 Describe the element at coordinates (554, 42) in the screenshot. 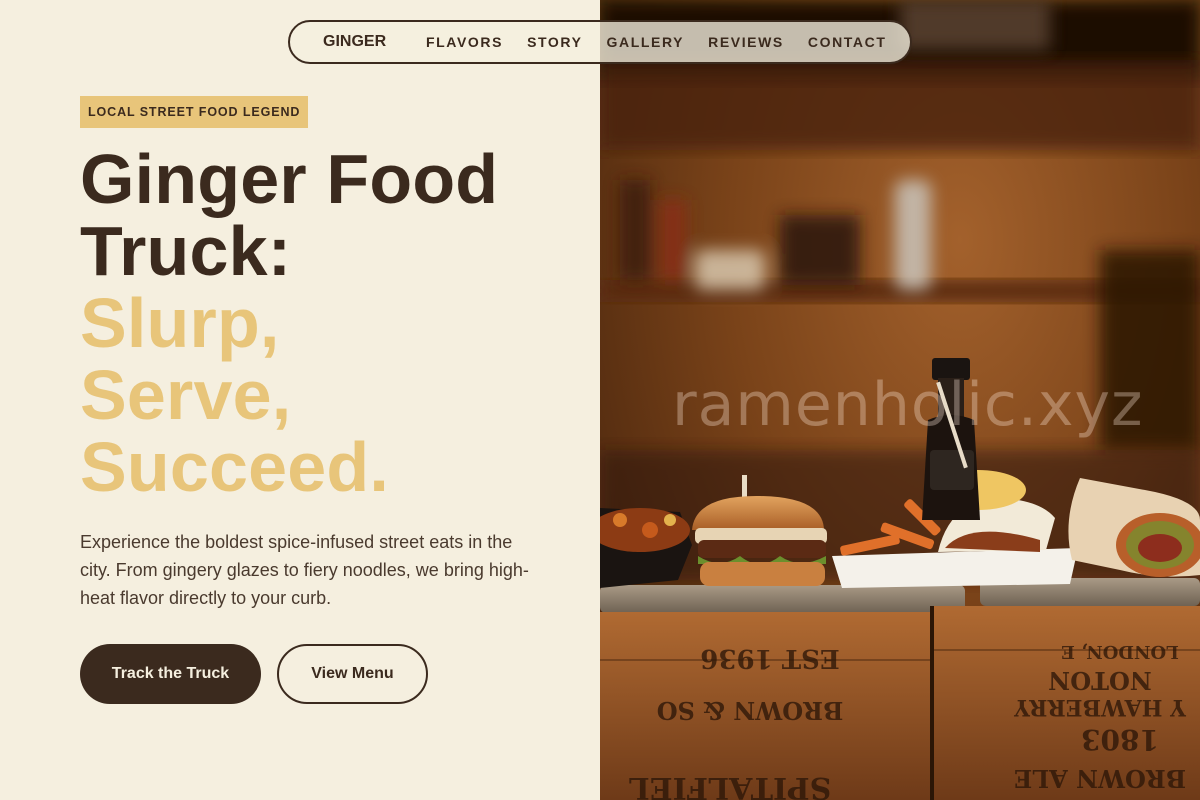

I see `nav-link-story: STORY` at that location.